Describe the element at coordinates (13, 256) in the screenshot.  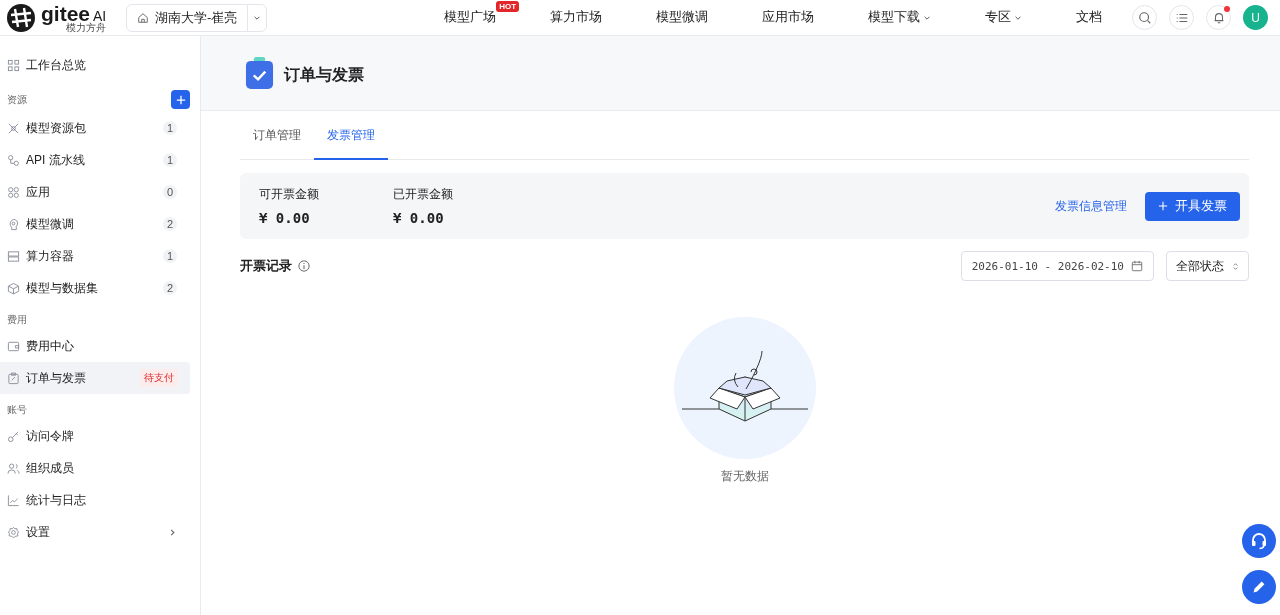
I see `server-icon` at that location.